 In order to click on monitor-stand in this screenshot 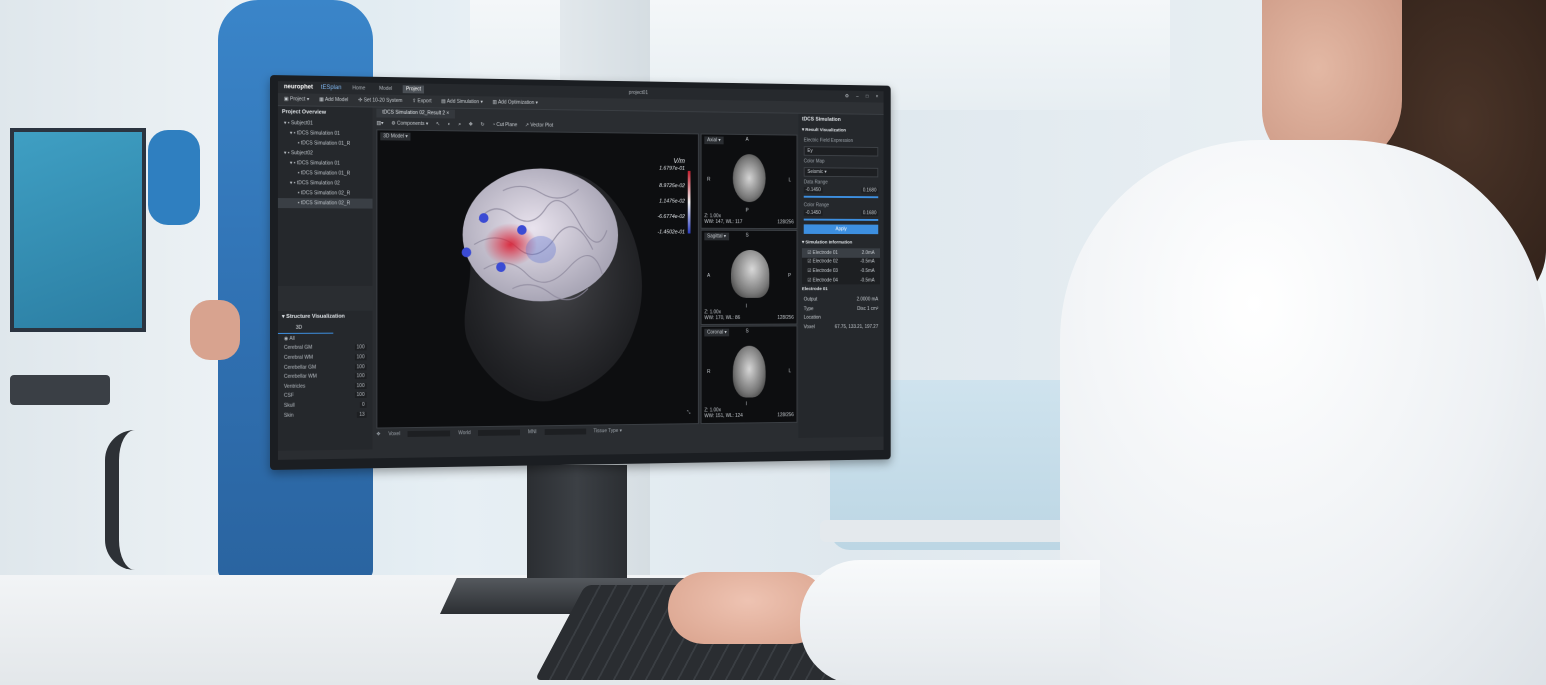, I will do `click(577, 527)`.